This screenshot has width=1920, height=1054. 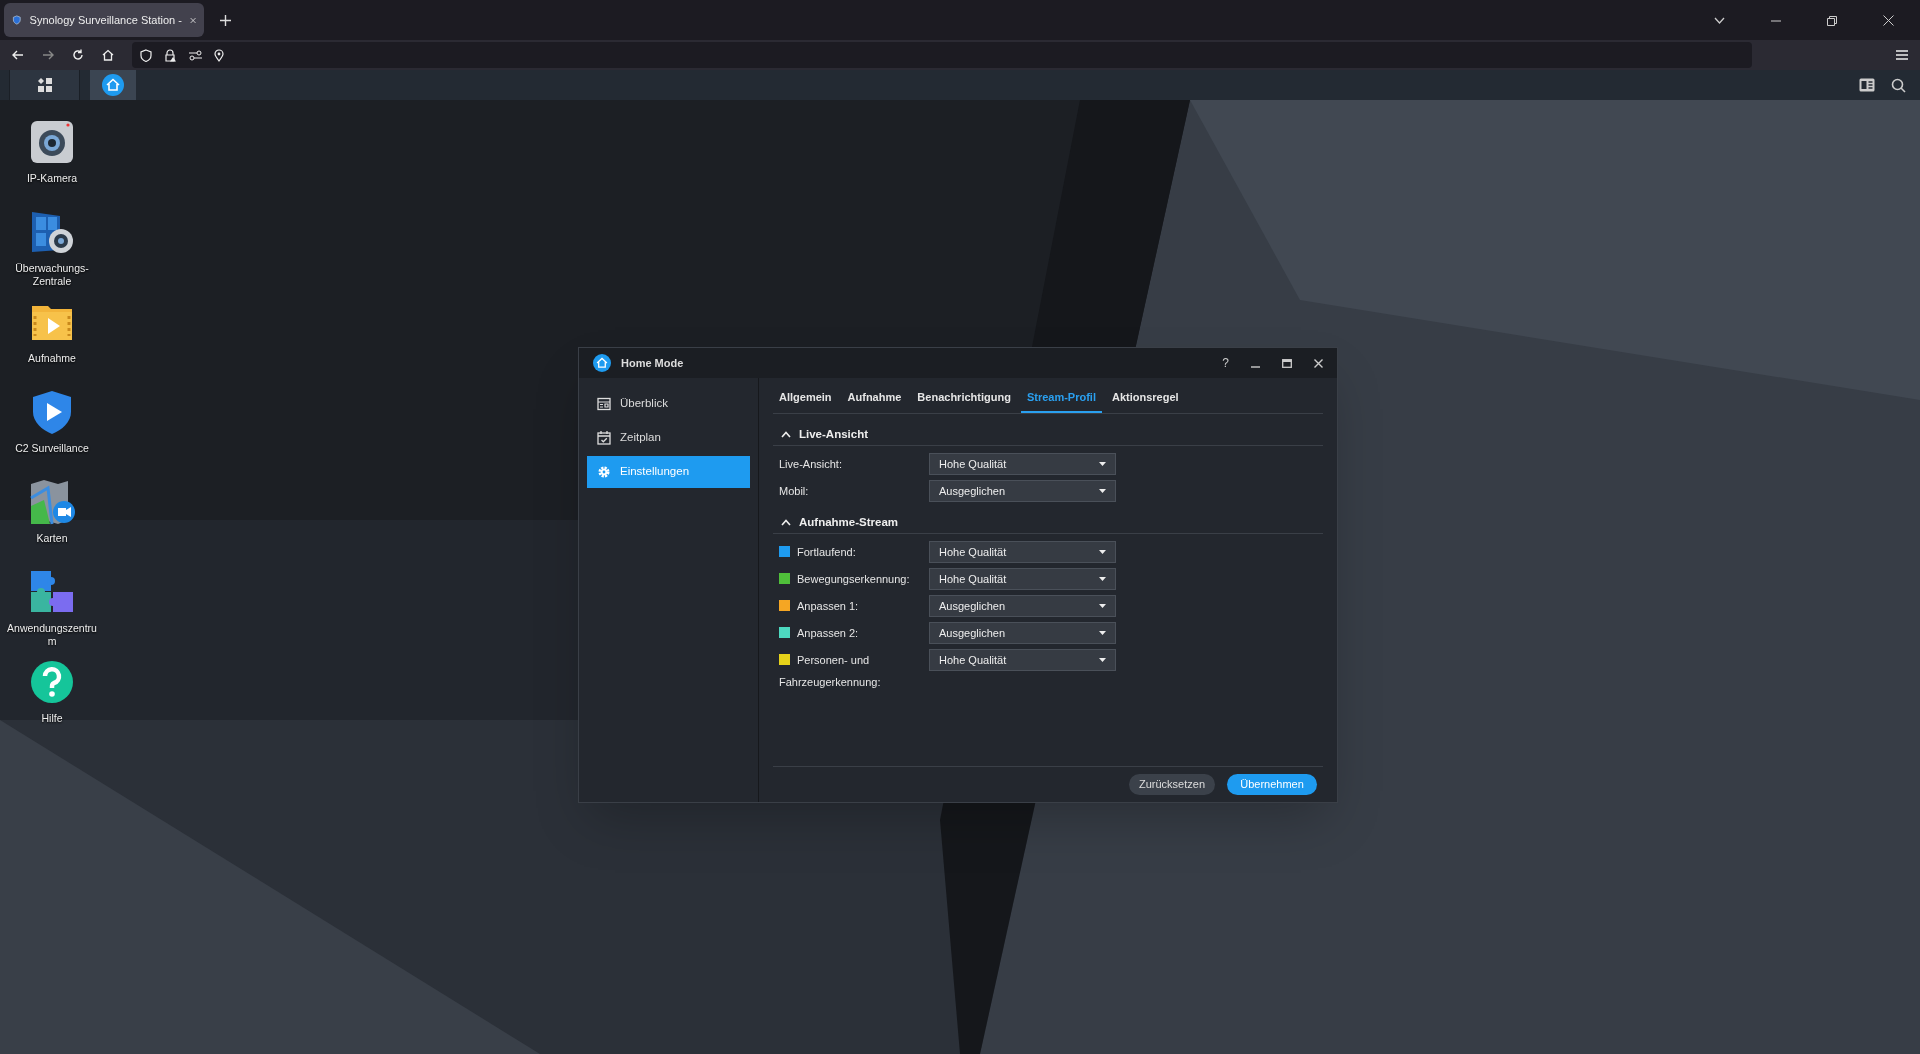 I want to click on taskbar-app-button, so click(x=113, y=85).